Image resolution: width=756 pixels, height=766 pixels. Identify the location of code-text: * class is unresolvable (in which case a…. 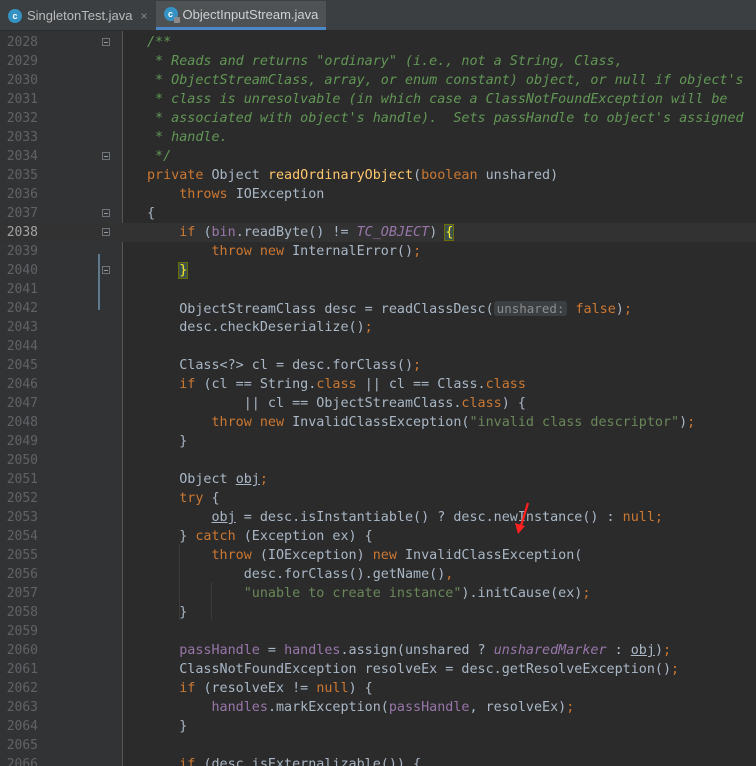
(437, 99).